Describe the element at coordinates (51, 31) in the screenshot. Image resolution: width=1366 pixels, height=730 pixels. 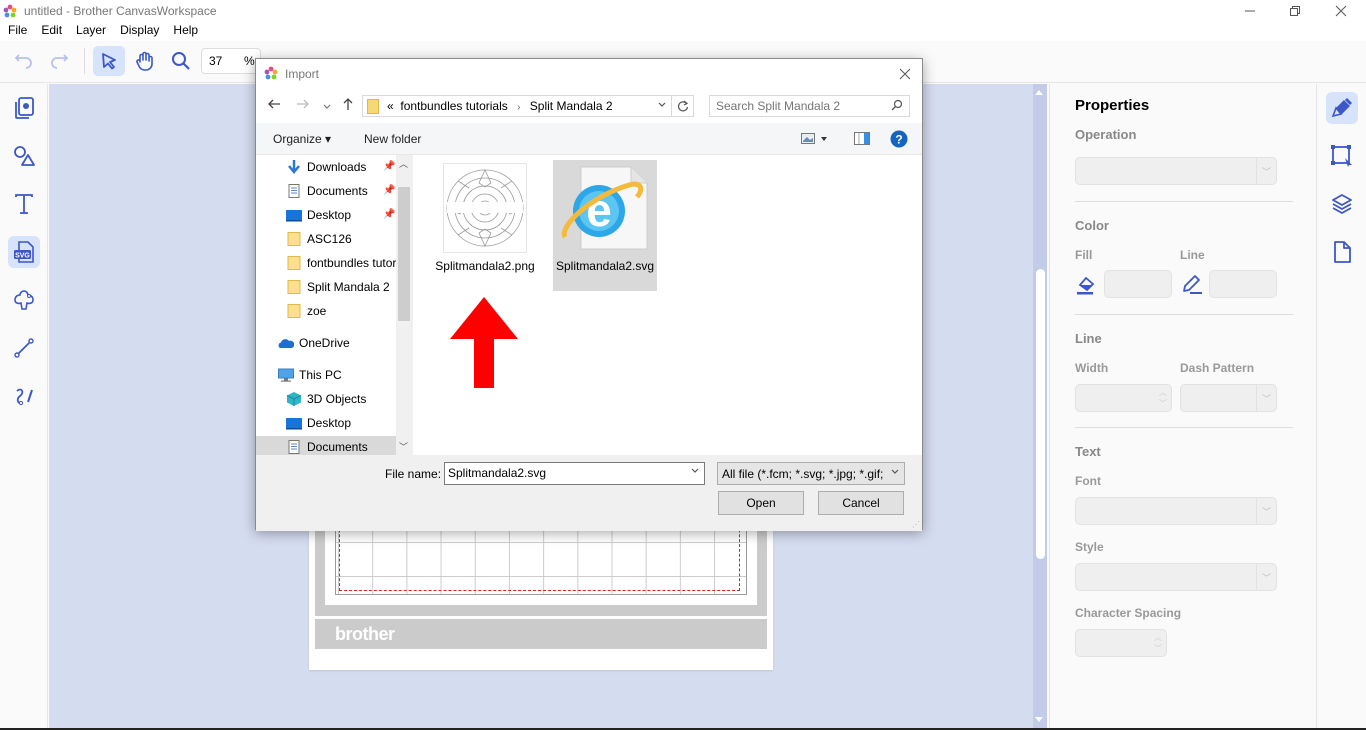
I see `menu-edit: Edit` at that location.